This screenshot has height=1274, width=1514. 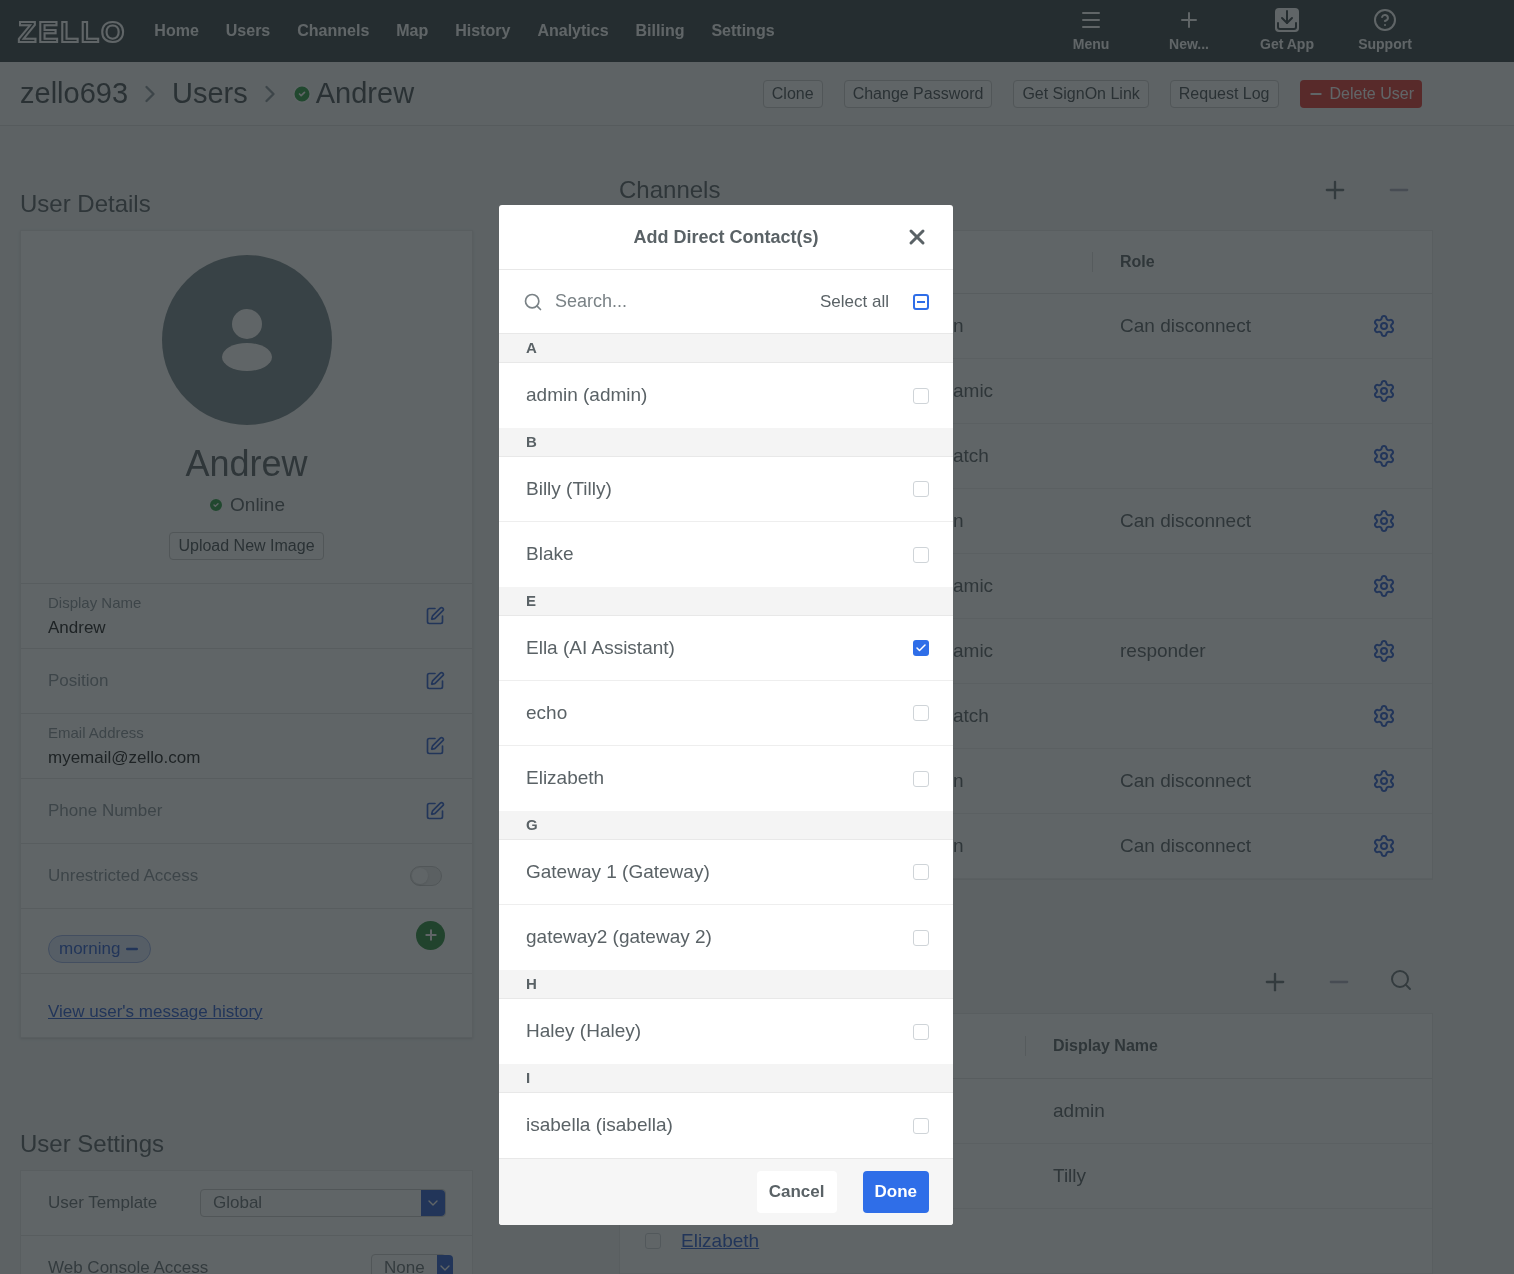 I want to click on group-header: B, so click(x=726, y=442).